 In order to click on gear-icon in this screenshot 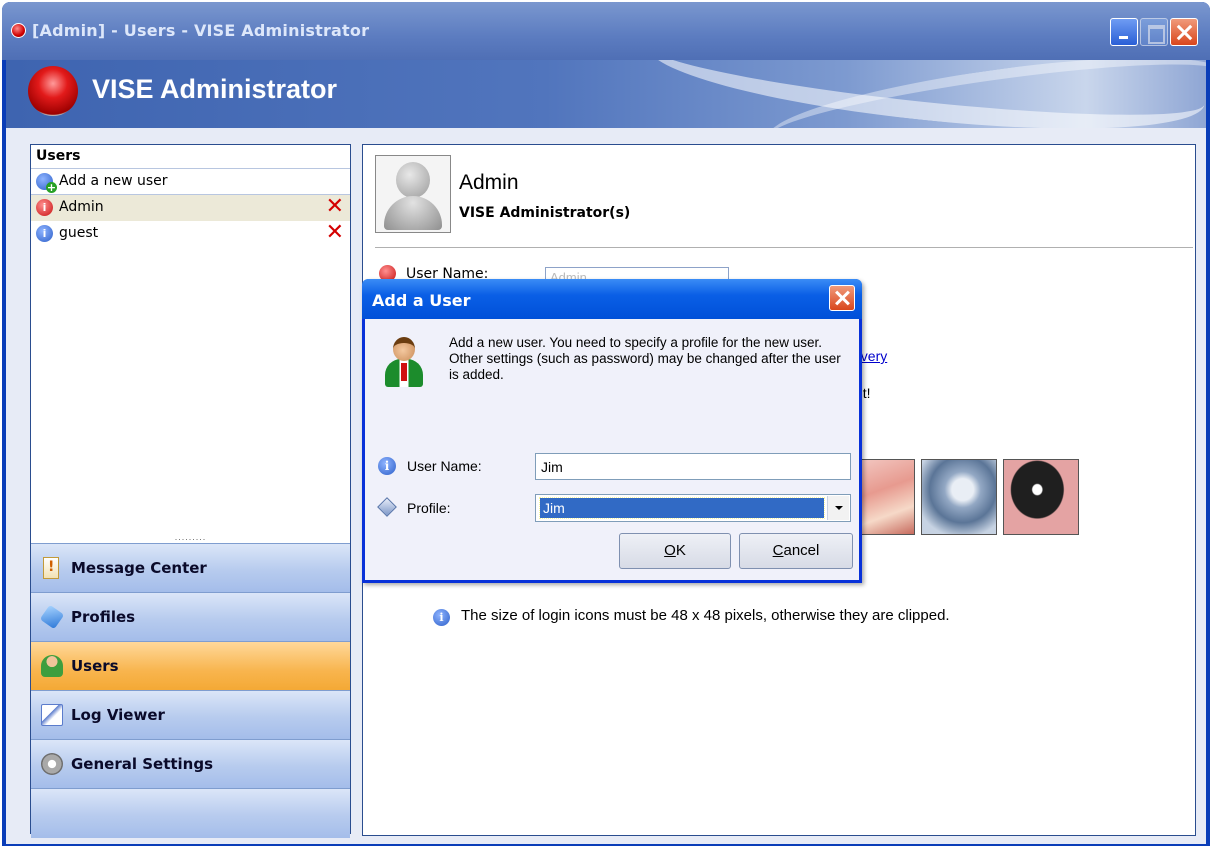, I will do `click(52, 764)`.